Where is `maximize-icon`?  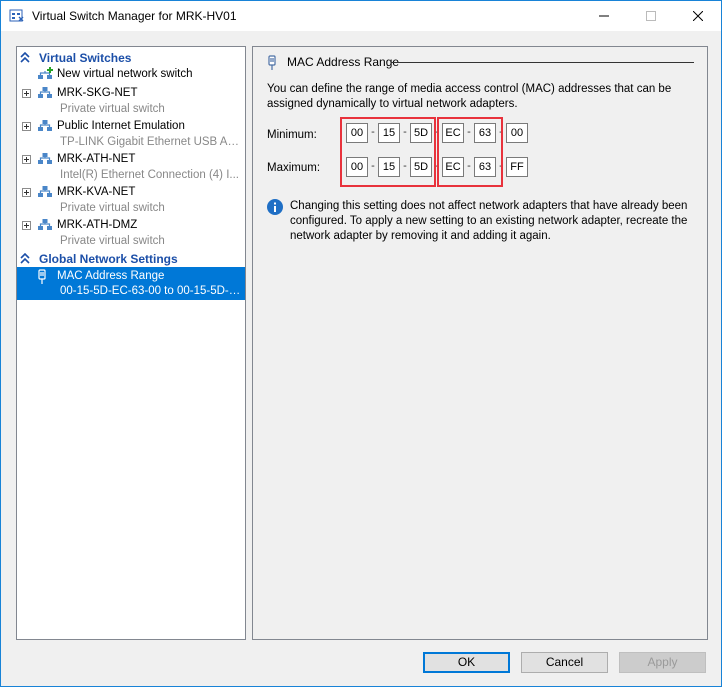 maximize-icon is located at coordinates (651, 16).